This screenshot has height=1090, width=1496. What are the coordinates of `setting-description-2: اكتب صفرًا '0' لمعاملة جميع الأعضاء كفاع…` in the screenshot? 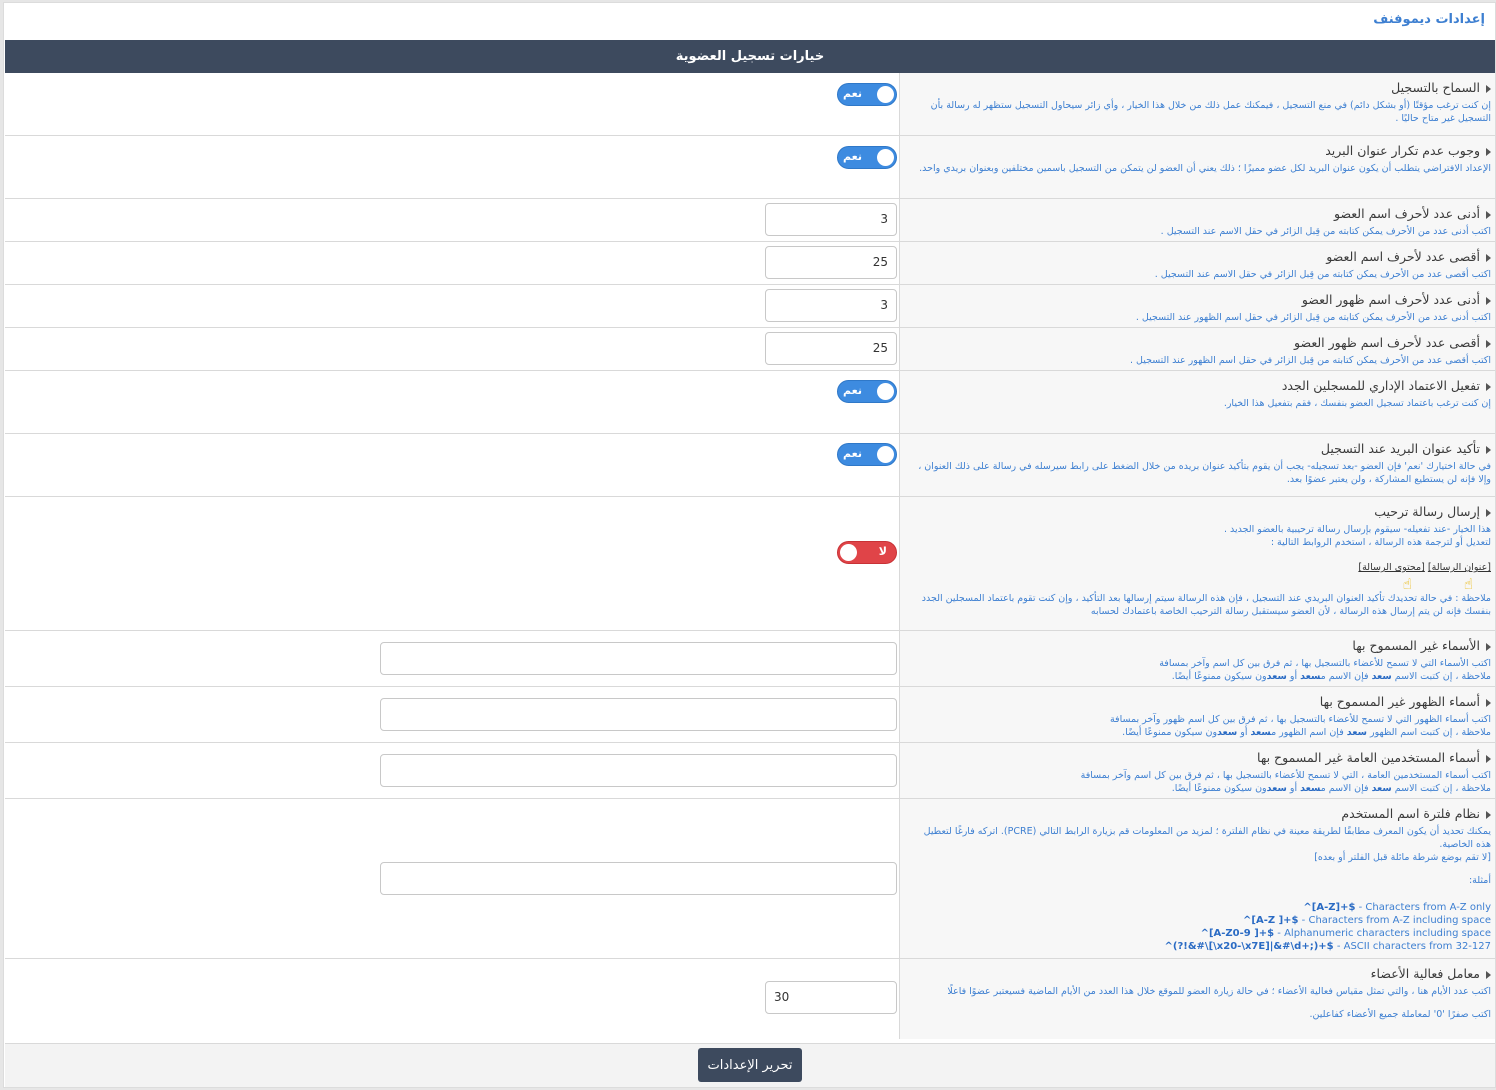 It's located at (1400, 1014).